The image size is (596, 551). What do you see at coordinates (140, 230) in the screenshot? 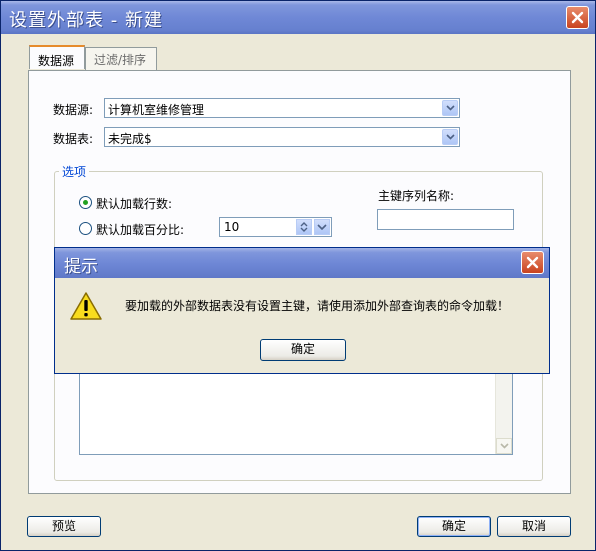
I see `radio-default-percent-label: 默认加载百分比:` at bounding box center [140, 230].